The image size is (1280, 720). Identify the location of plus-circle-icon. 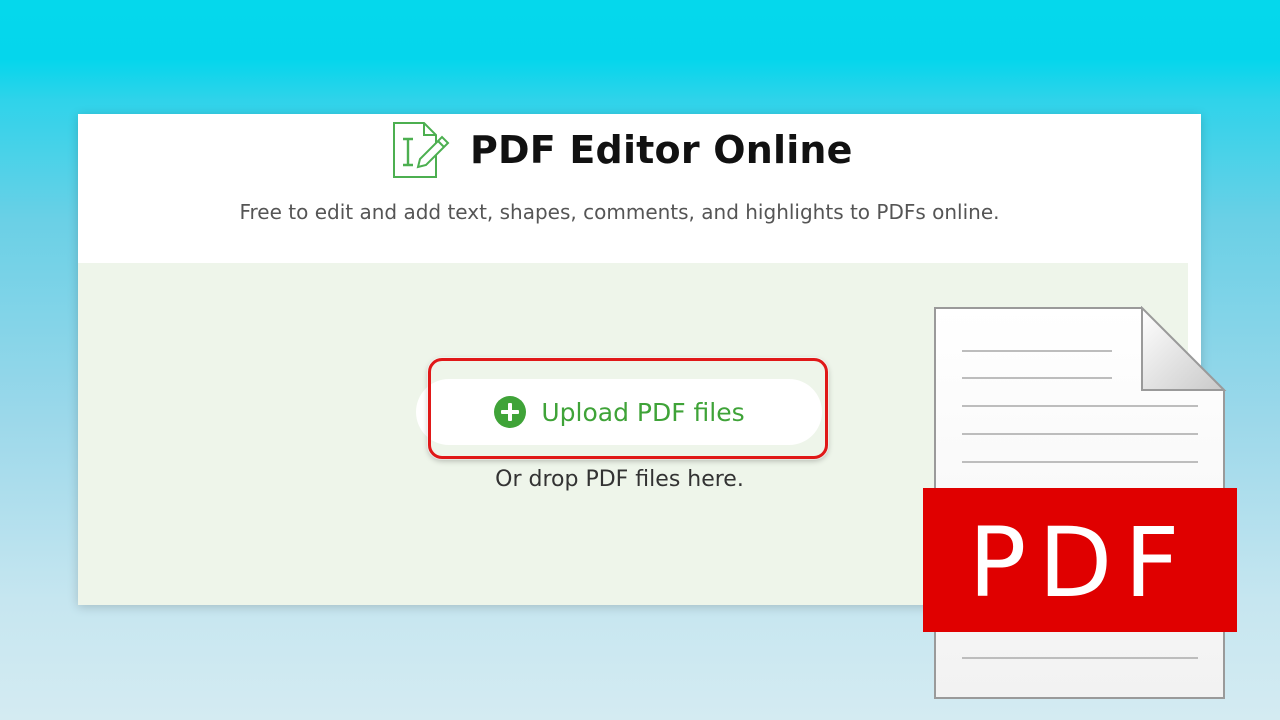
(510, 412).